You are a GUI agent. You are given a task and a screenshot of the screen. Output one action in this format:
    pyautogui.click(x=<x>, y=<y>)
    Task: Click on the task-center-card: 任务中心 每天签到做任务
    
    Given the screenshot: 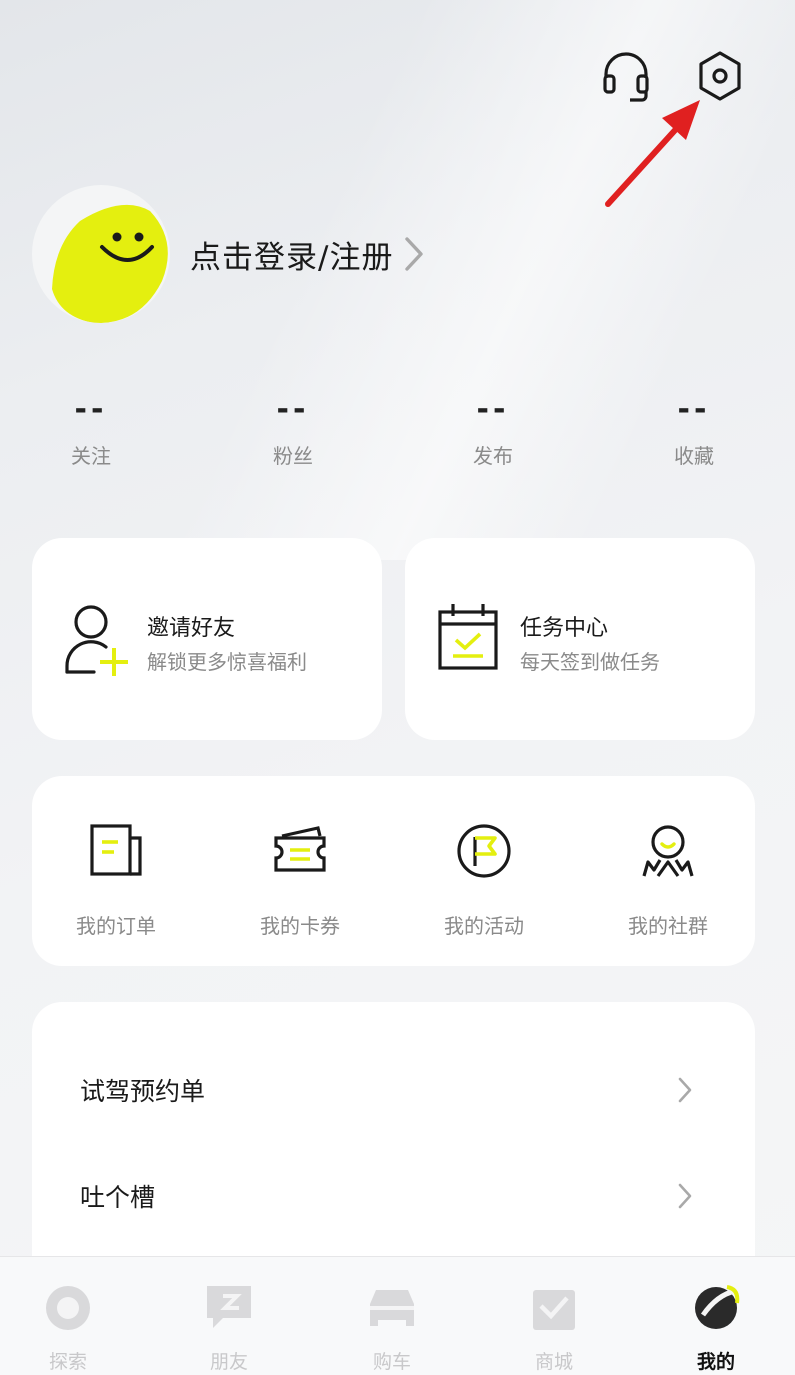 What is the action you would take?
    pyautogui.click(x=580, y=639)
    